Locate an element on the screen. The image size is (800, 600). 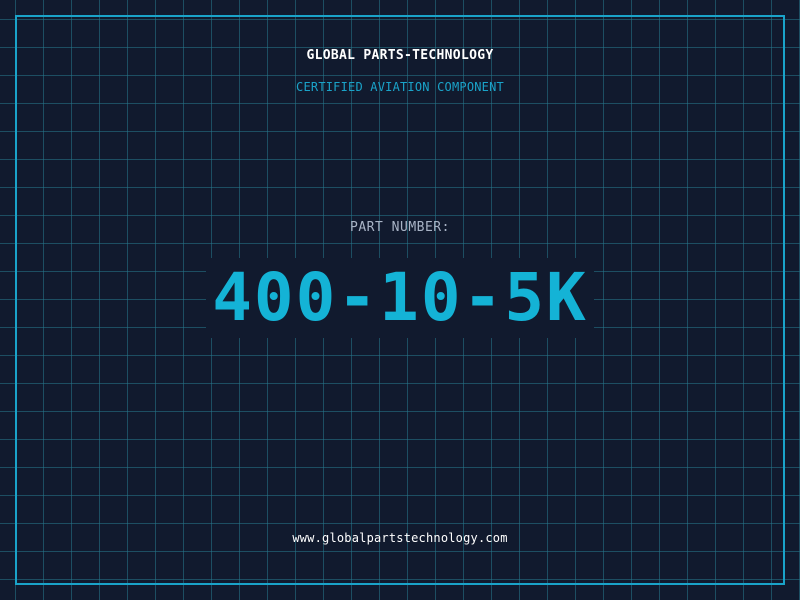
part-number-container: 400-10-5K is located at coordinates (400, 298).